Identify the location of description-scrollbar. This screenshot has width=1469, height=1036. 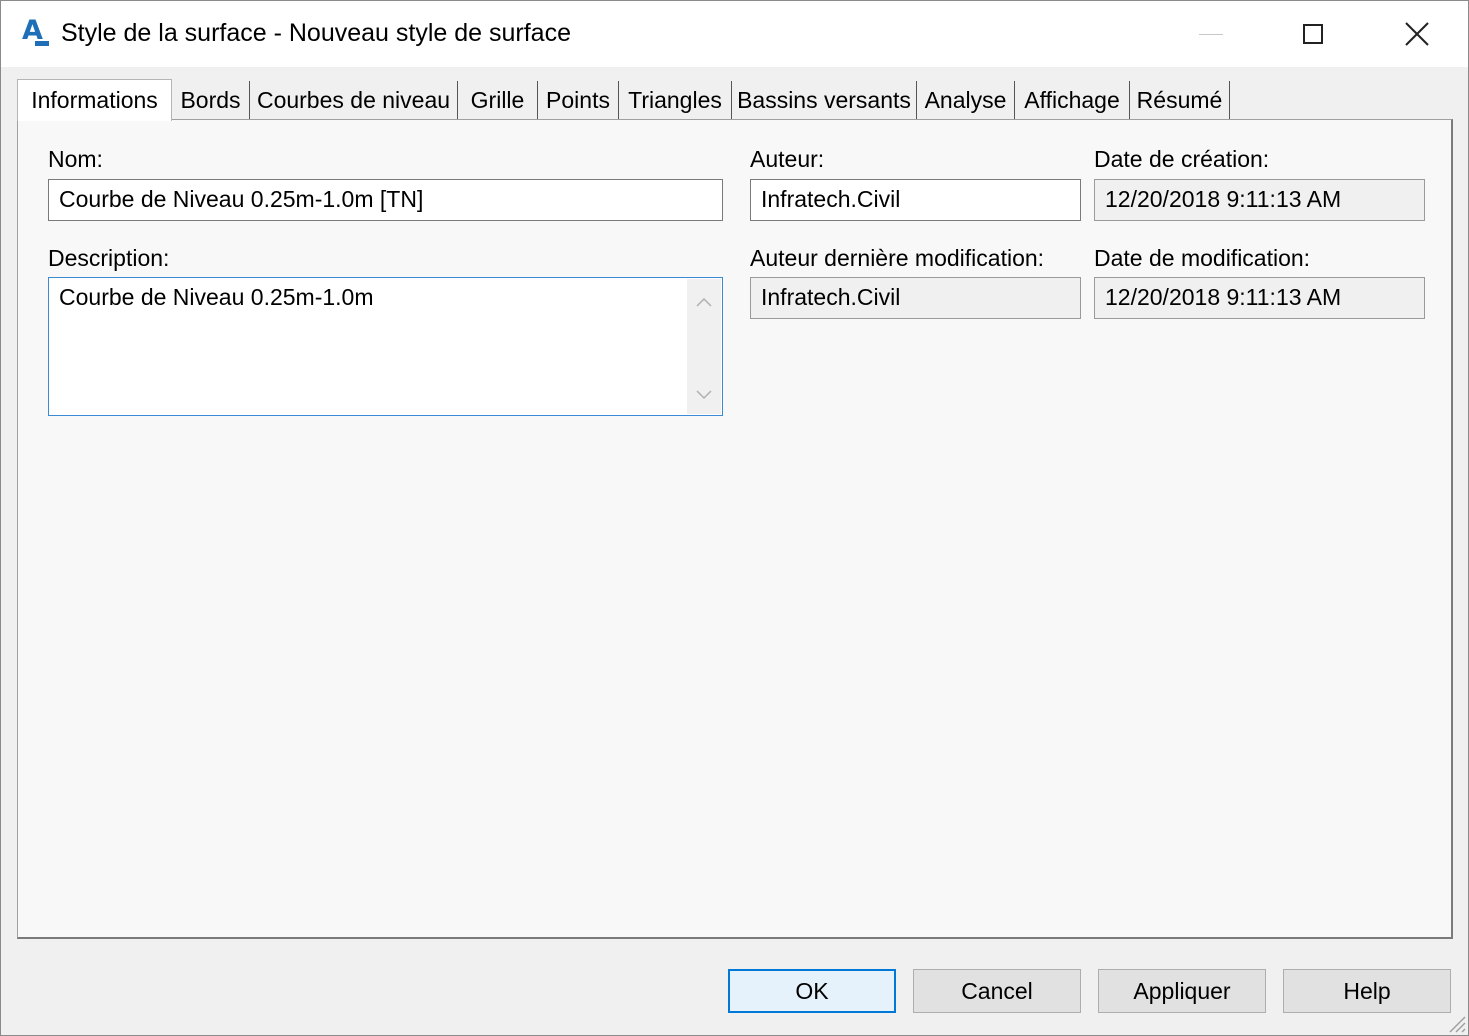
(704, 346).